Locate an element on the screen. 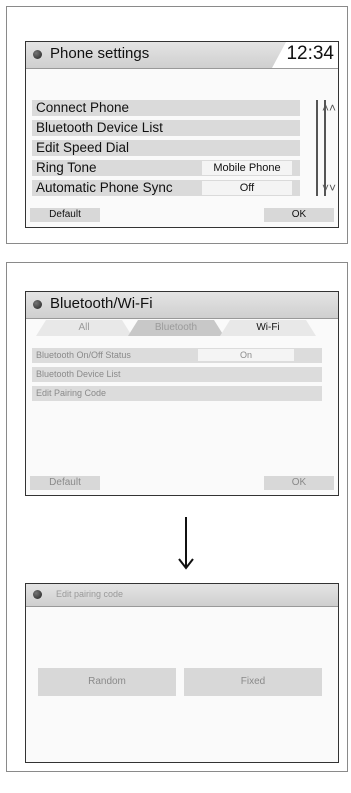 This screenshot has height=793, width=351. fixed-button: Fixed is located at coordinates (253, 682).